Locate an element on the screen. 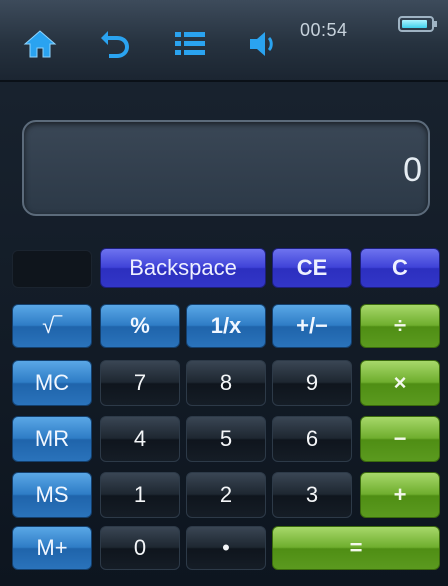 Image resolution: width=448 pixels, height=586 pixels. digit-5-label: 5 is located at coordinates (226, 438).